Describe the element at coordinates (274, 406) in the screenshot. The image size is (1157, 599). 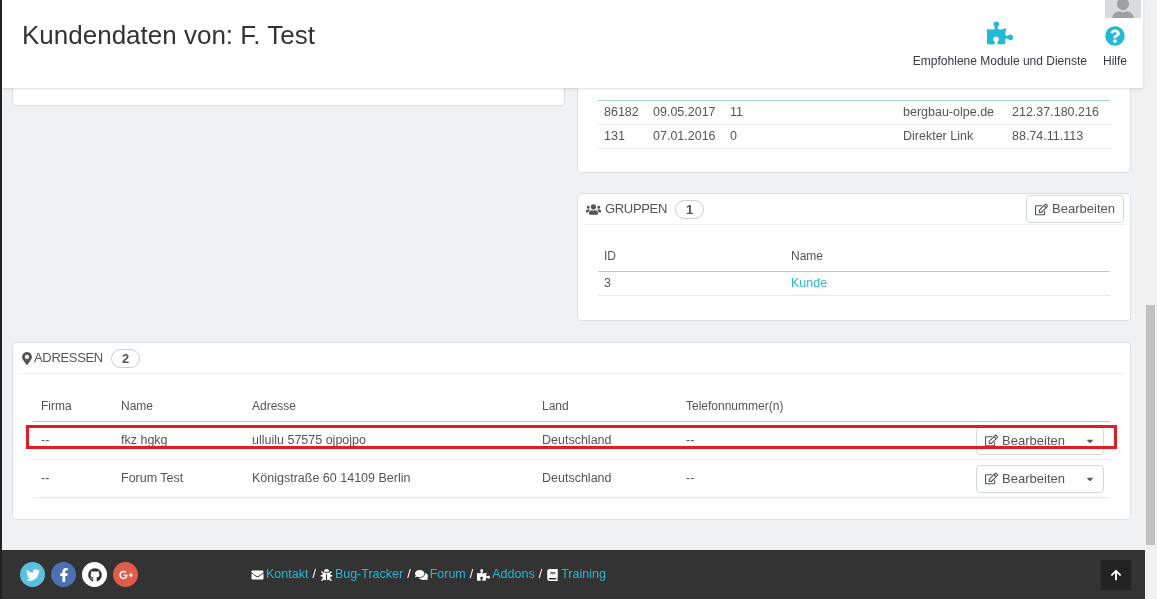
I see `column-header: Adresse` at that location.